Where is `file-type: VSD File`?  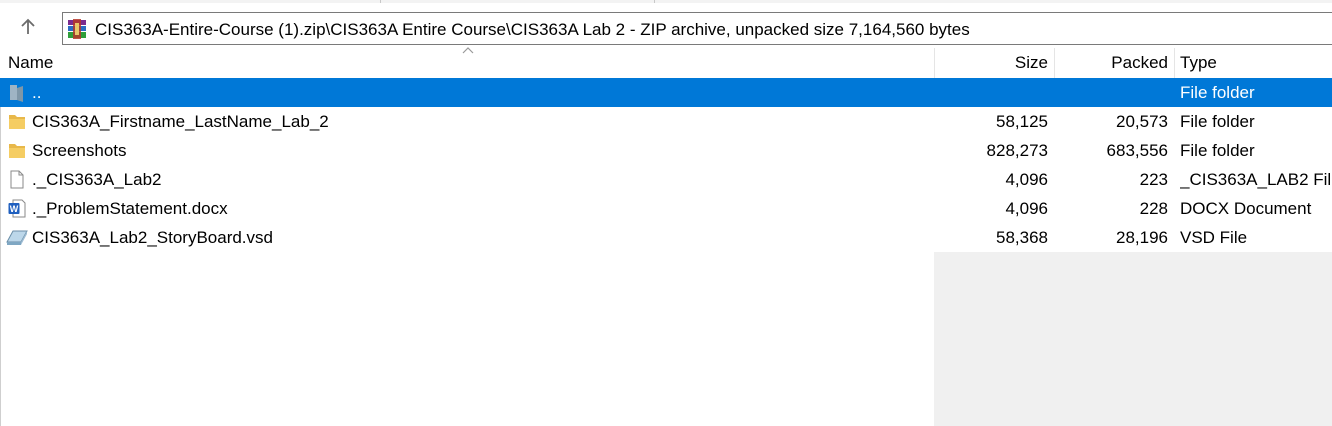
file-type: VSD File is located at coordinates (1214, 237).